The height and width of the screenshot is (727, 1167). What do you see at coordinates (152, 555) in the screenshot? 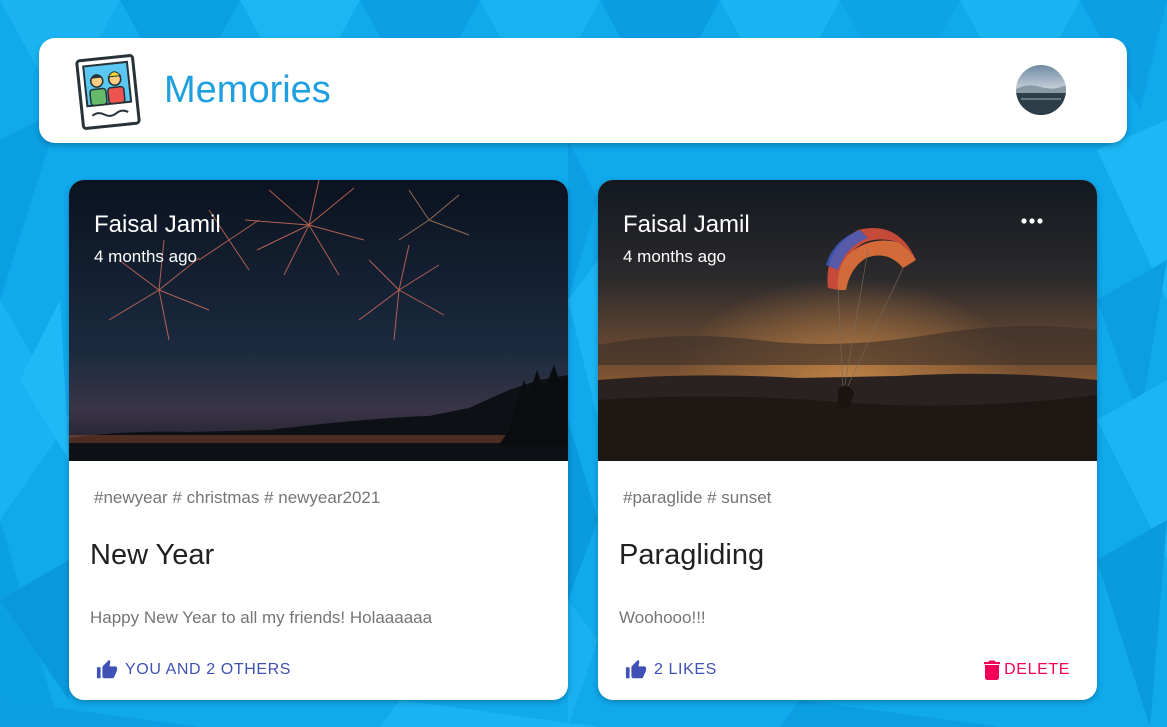
I see `post-title: New Year` at bounding box center [152, 555].